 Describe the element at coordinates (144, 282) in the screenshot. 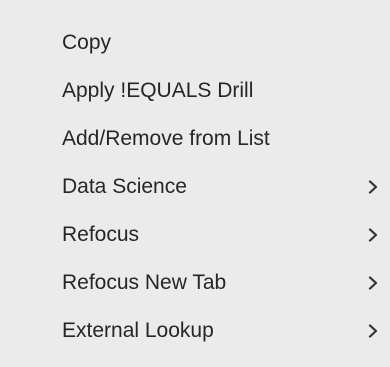

I see `menu-item-label: Refocus New Tab` at that location.